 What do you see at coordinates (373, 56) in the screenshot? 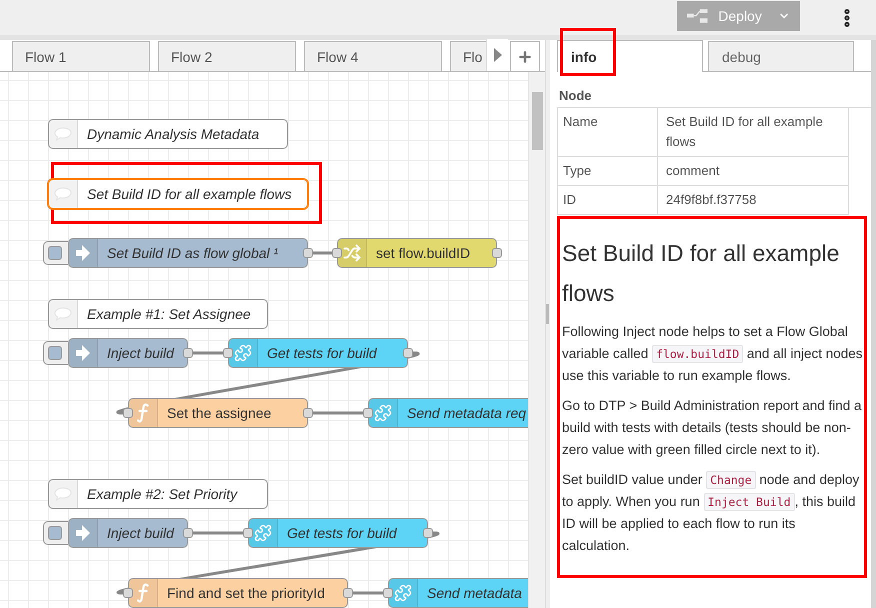
I see `flow-tab: Flow 4` at bounding box center [373, 56].